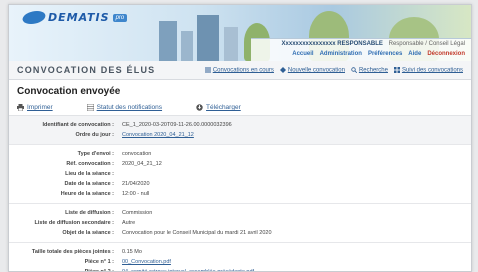  I want to click on detail-value: Autre, so click(129, 223).